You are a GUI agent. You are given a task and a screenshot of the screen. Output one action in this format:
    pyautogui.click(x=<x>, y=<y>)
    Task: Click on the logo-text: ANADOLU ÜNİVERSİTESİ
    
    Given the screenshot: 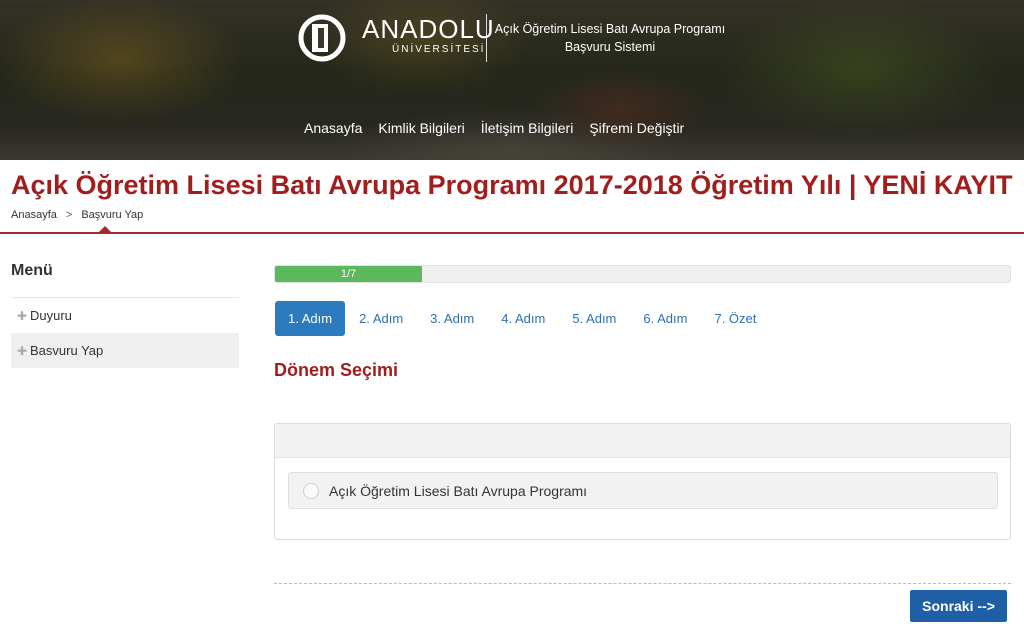 What is the action you would take?
    pyautogui.click(x=428, y=34)
    